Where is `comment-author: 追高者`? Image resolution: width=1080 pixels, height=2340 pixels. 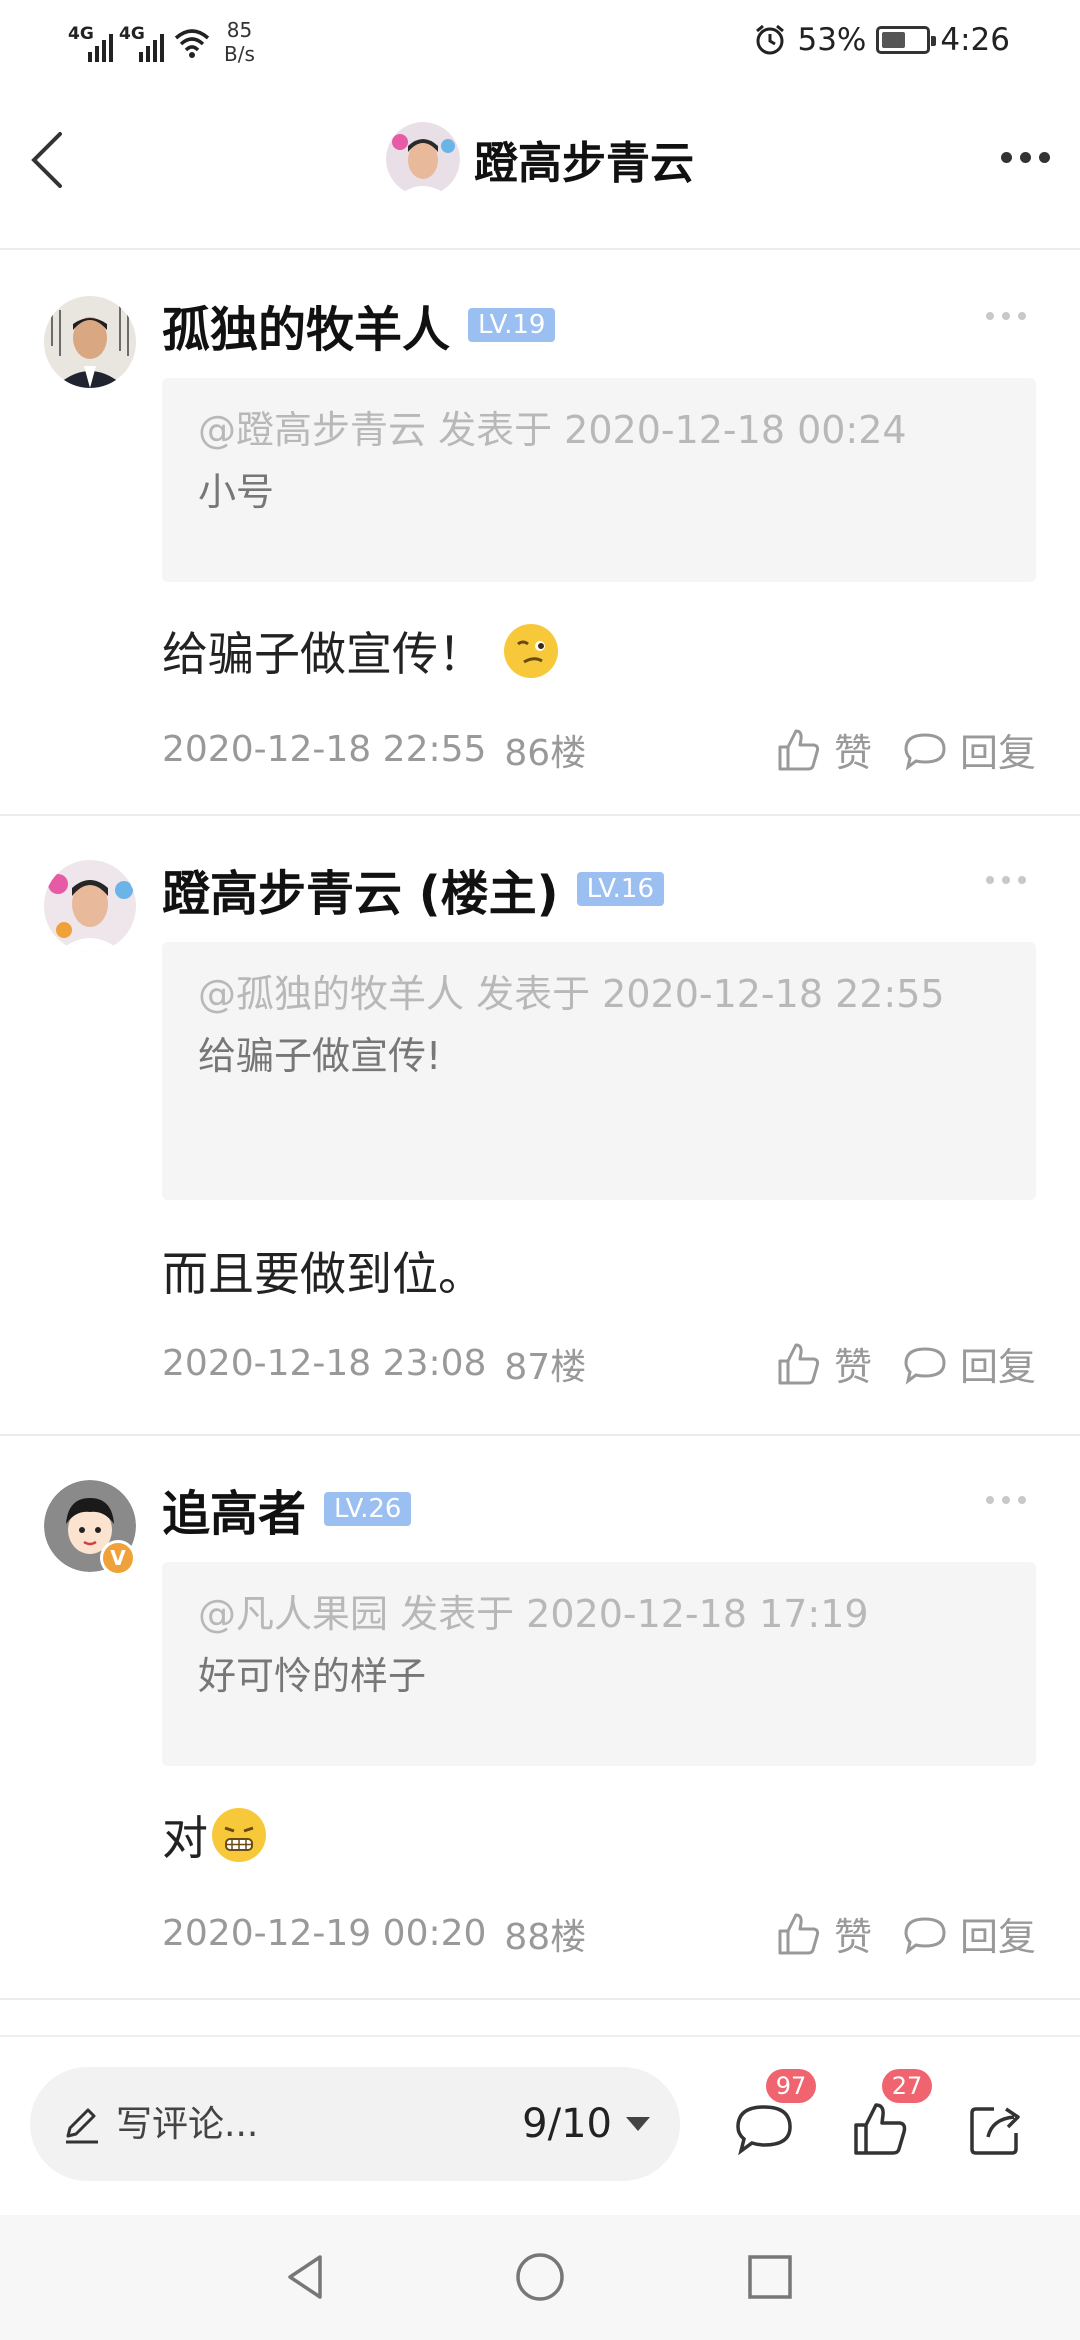 comment-author: 追高者 is located at coordinates (234, 1509).